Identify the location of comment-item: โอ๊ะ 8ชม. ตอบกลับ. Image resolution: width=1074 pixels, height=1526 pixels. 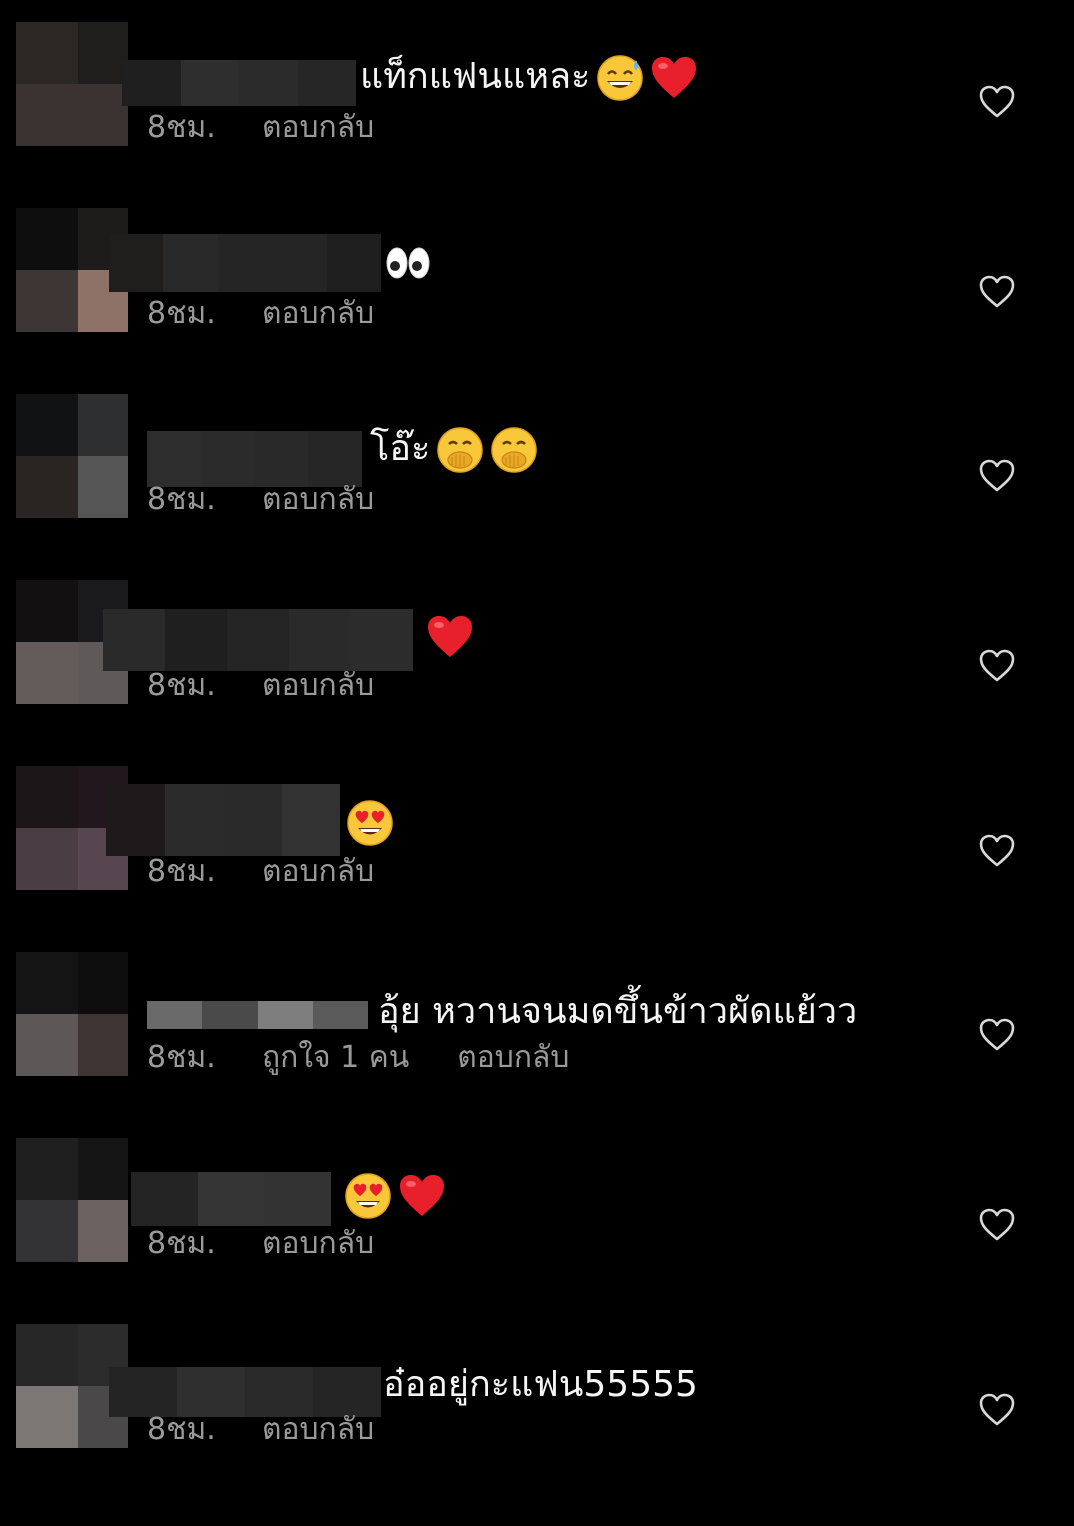
(537, 465).